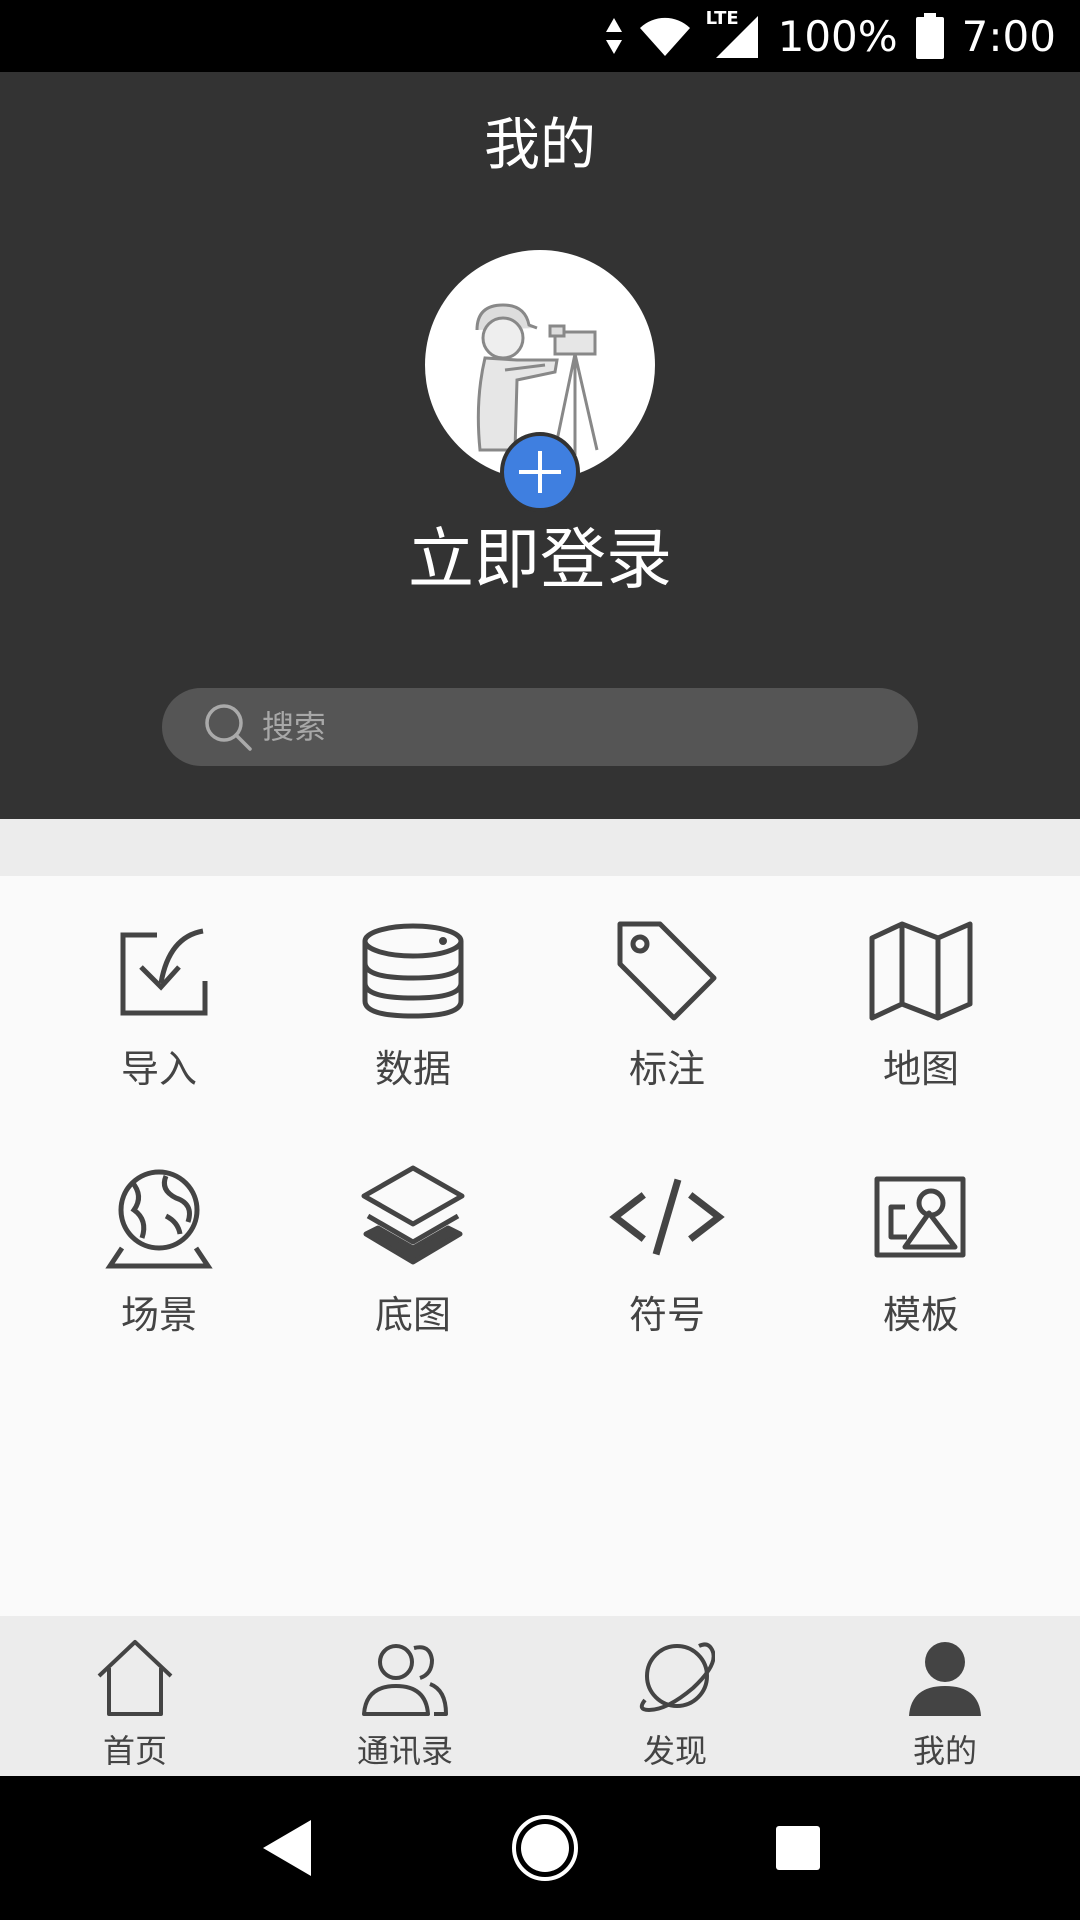  What do you see at coordinates (404, 1751) in the screenshot?
I see `nav-label: 通讯录` at bounding box center [404, 1751].